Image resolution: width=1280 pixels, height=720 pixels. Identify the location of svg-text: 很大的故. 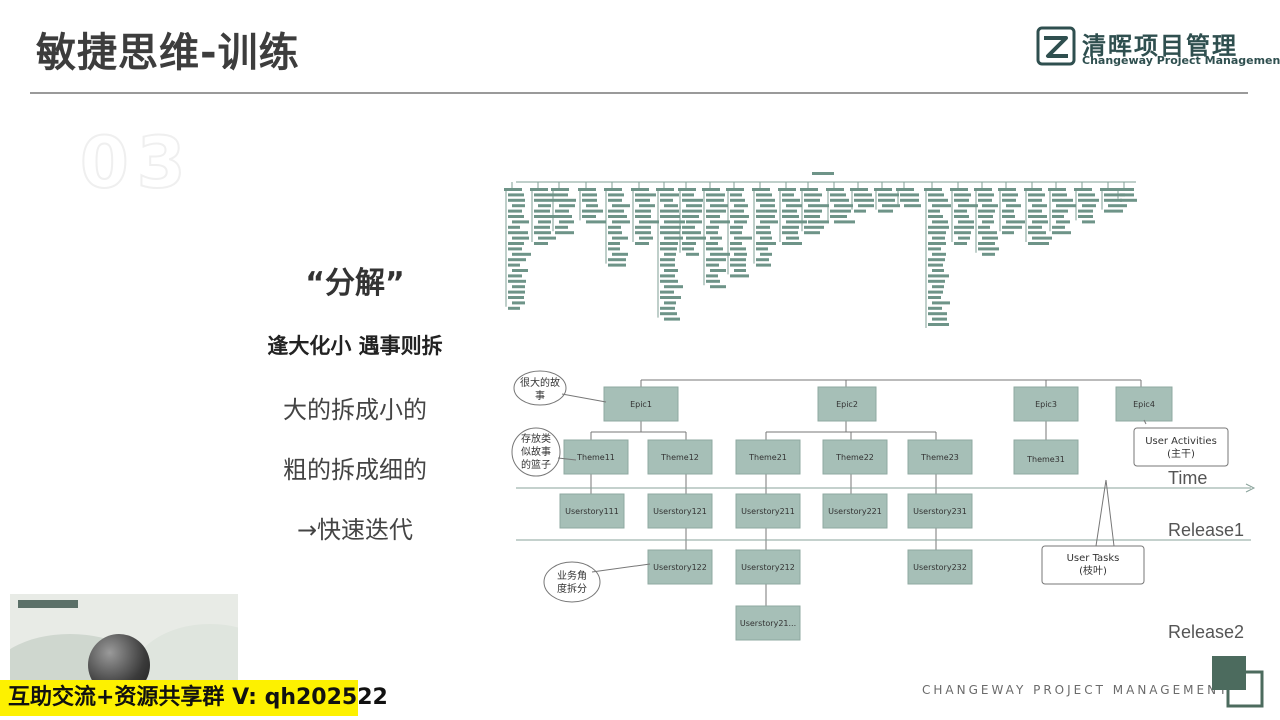
(540, 382).